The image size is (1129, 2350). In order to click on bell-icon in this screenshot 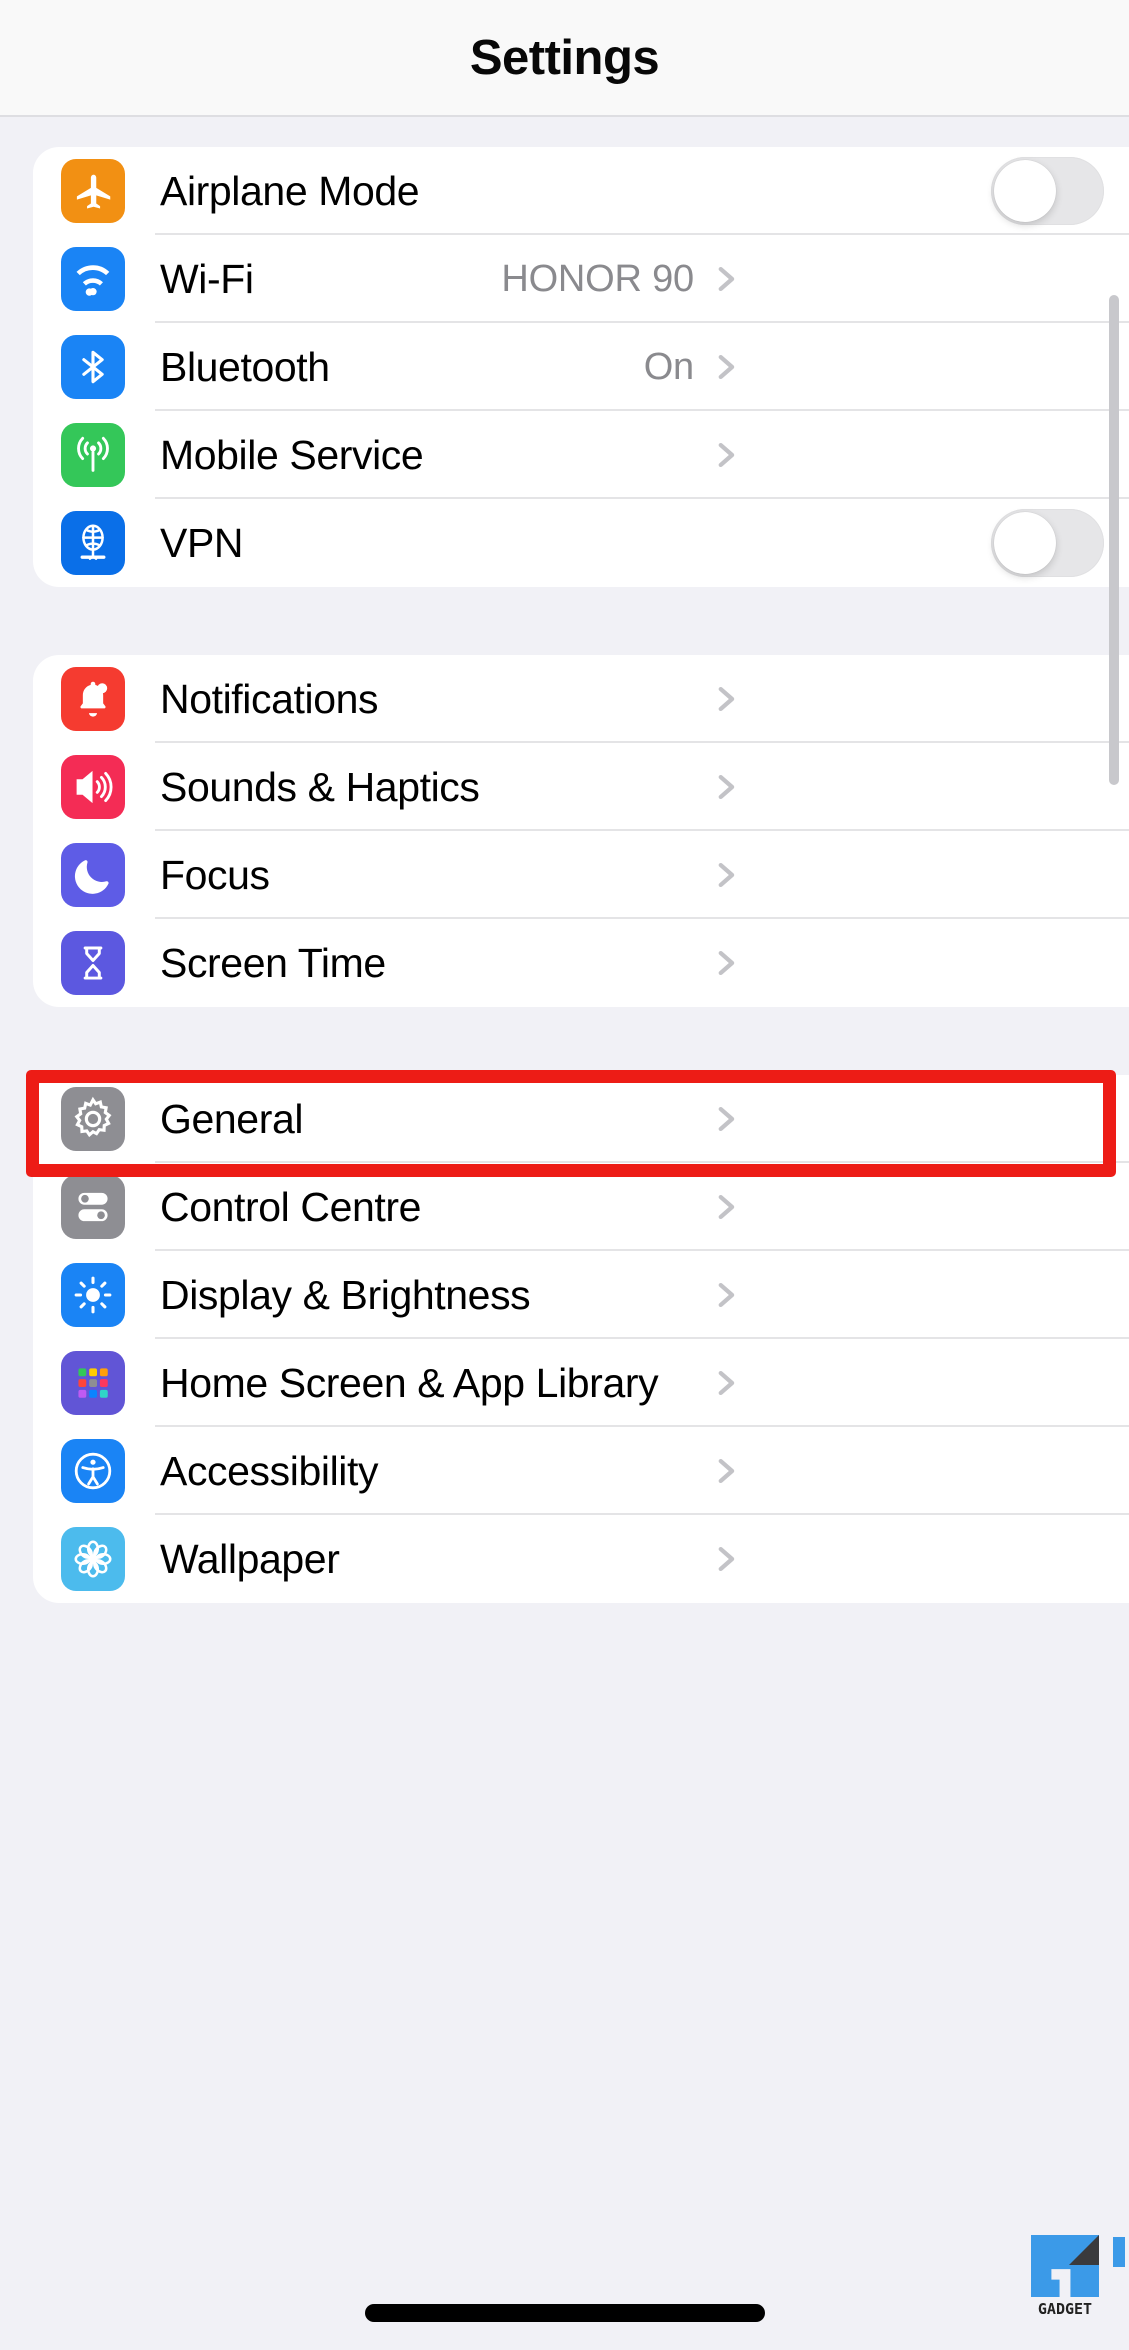, I will do `click(93, 699)`.